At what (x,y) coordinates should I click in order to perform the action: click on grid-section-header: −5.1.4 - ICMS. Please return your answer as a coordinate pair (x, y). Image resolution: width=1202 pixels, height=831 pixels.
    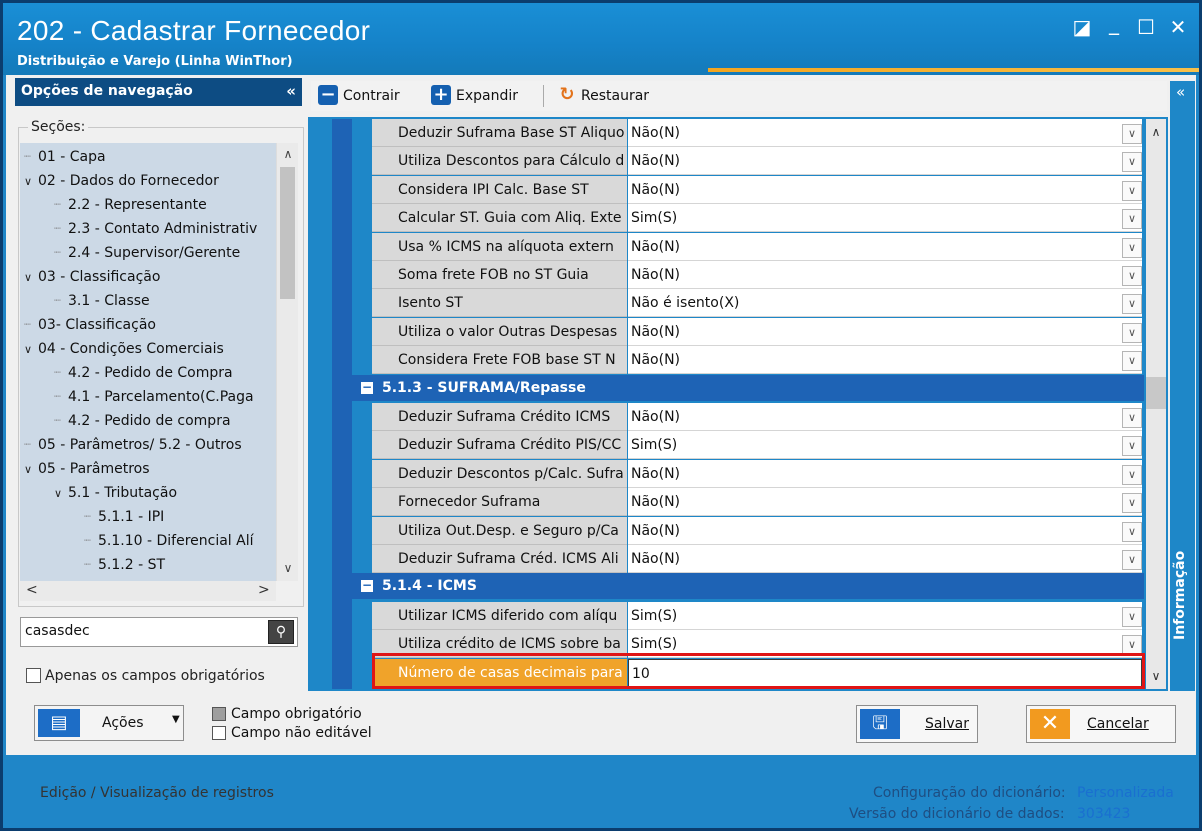
    Looking at the image, I should click on (748, 586).